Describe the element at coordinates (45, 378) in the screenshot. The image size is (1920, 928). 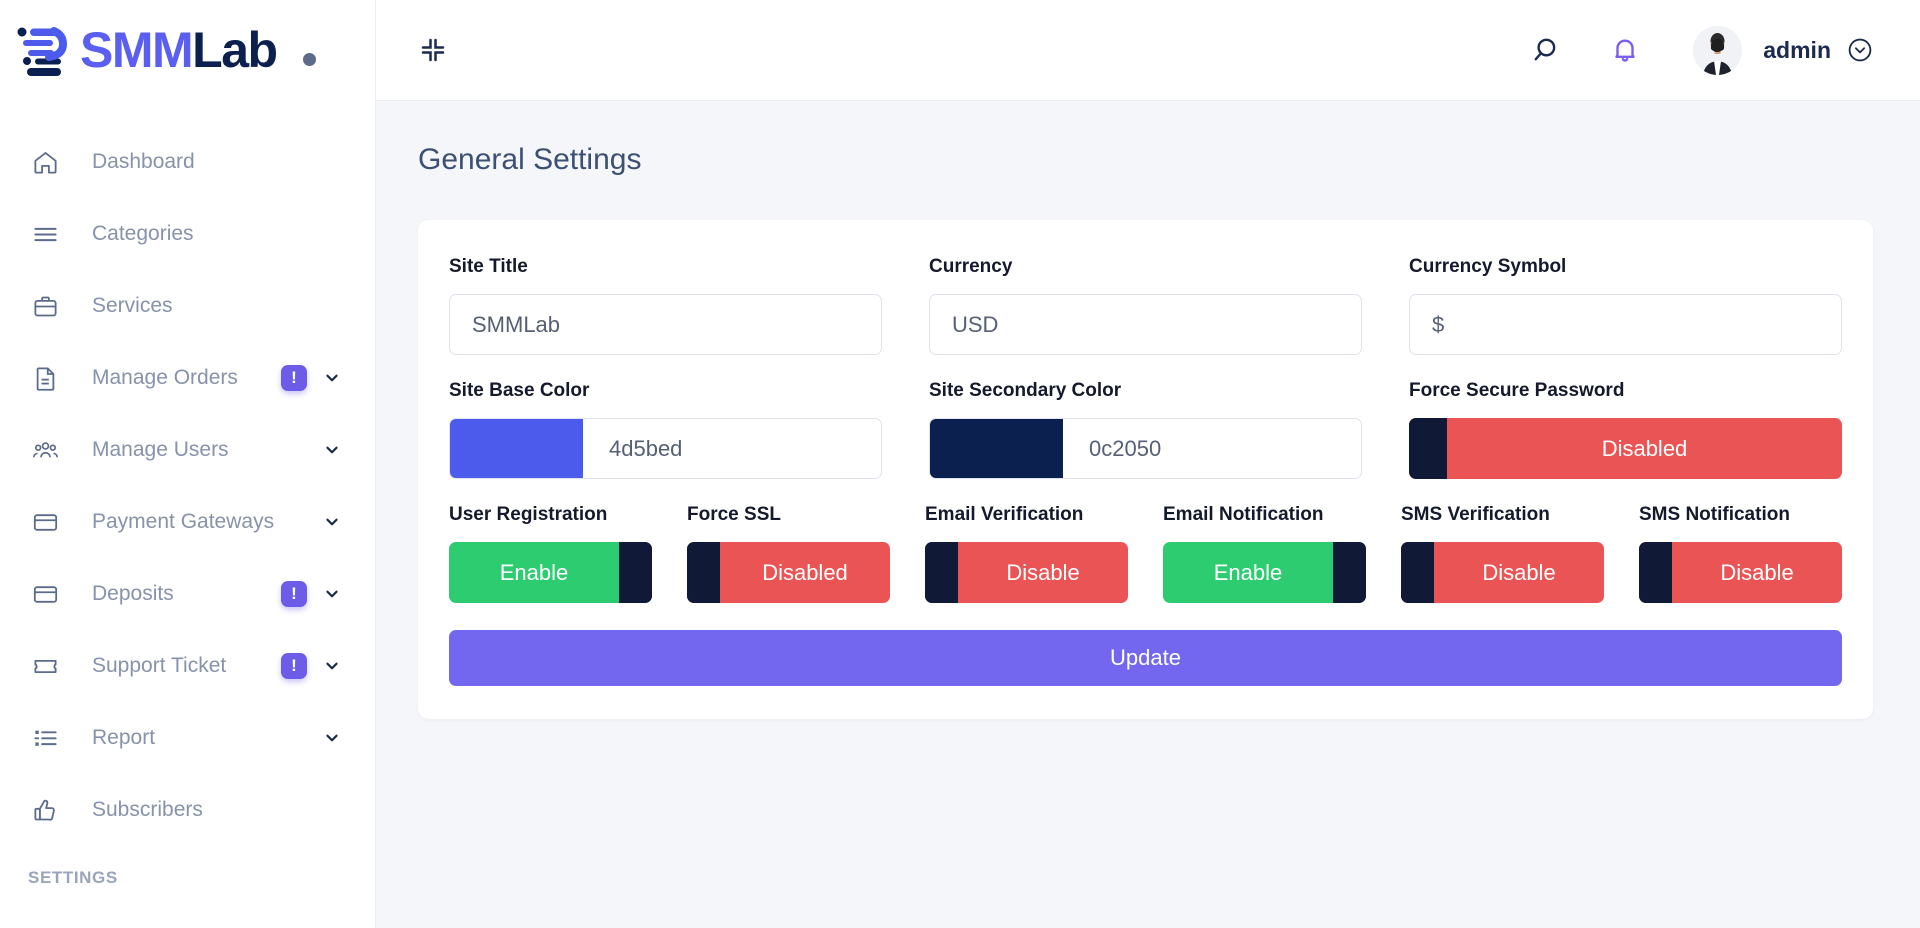
I see `document-icon` at that location.